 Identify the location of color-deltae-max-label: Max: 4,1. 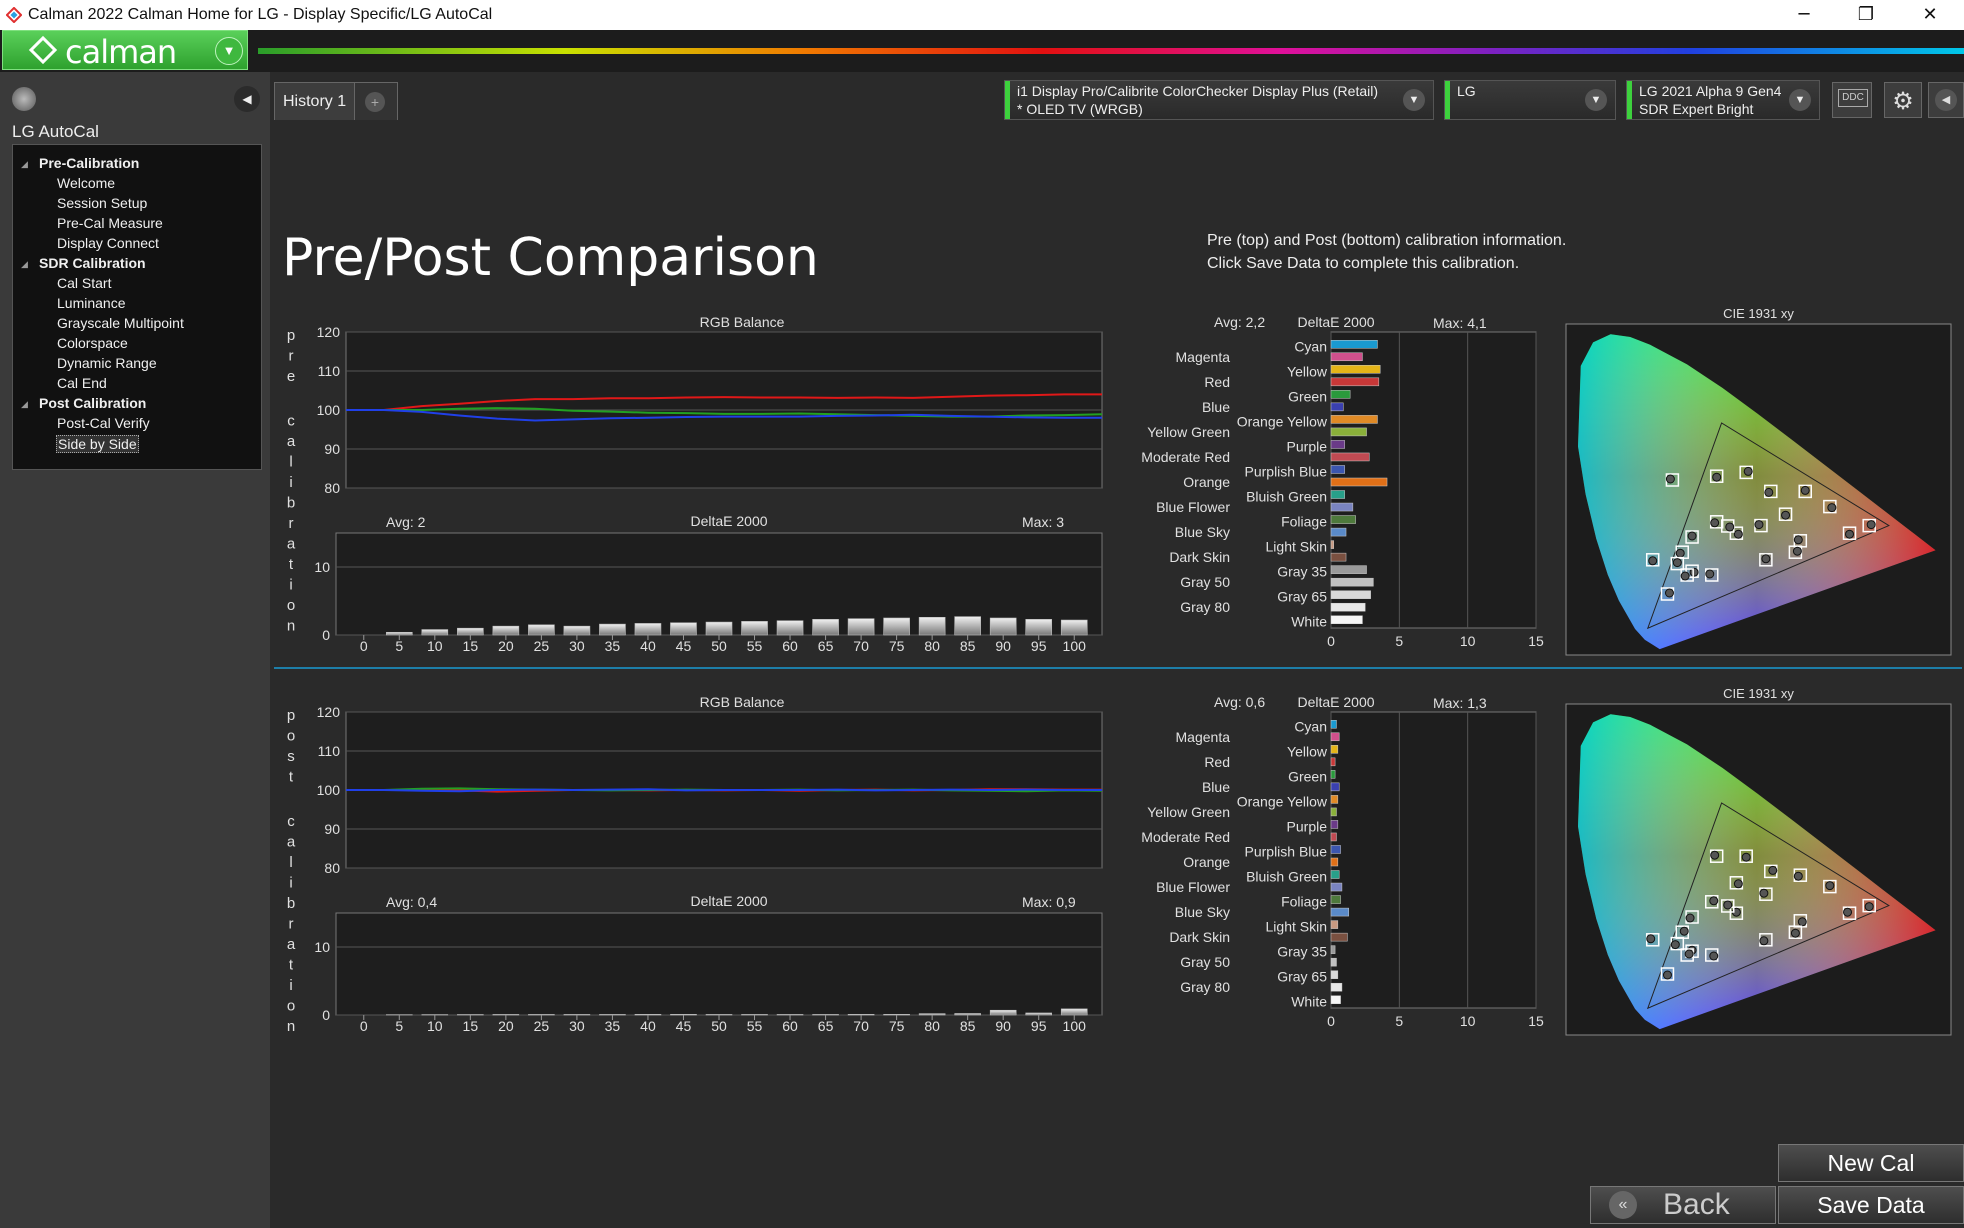
(1460, 323).